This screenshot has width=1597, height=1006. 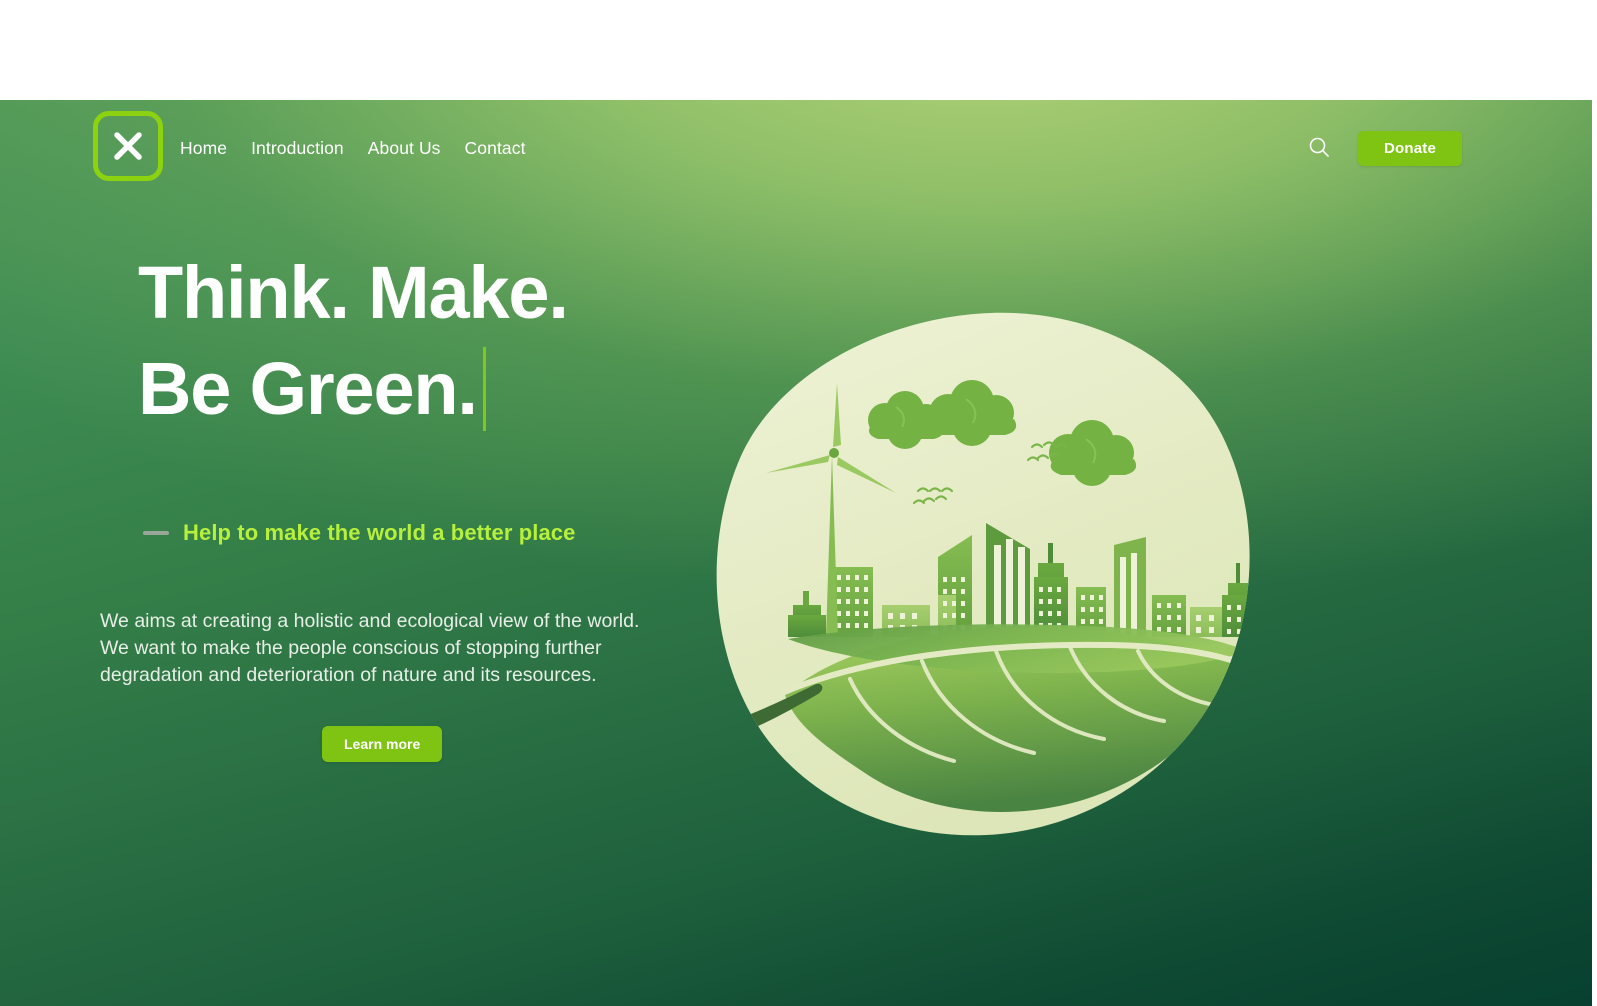 I want to click on text-cursor-indicator, so click(x=484, y=389).